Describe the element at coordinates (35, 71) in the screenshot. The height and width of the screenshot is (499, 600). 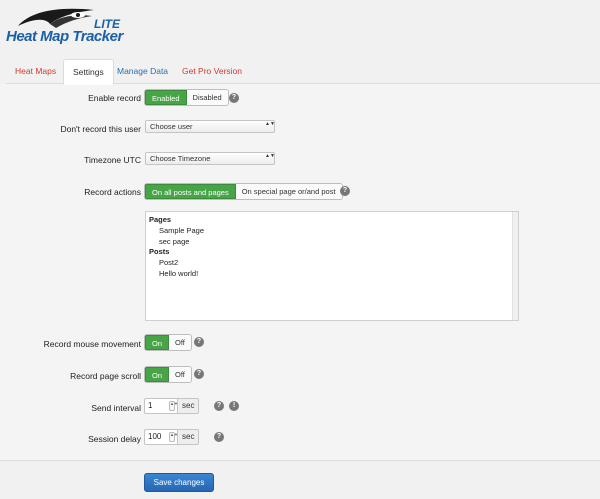
I see `tab-heat-maps: Heat Maps` at that location.